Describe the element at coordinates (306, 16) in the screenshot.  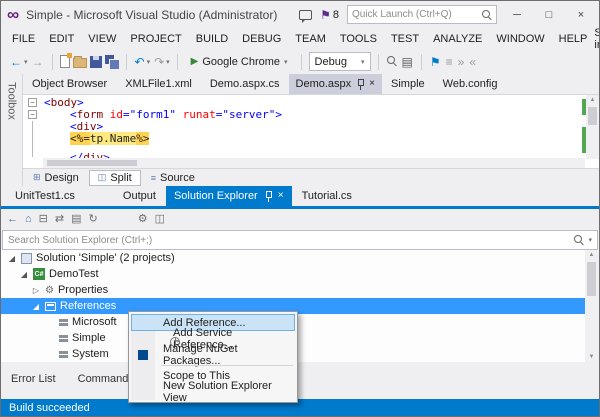
I see `feedback-icon` at that location.